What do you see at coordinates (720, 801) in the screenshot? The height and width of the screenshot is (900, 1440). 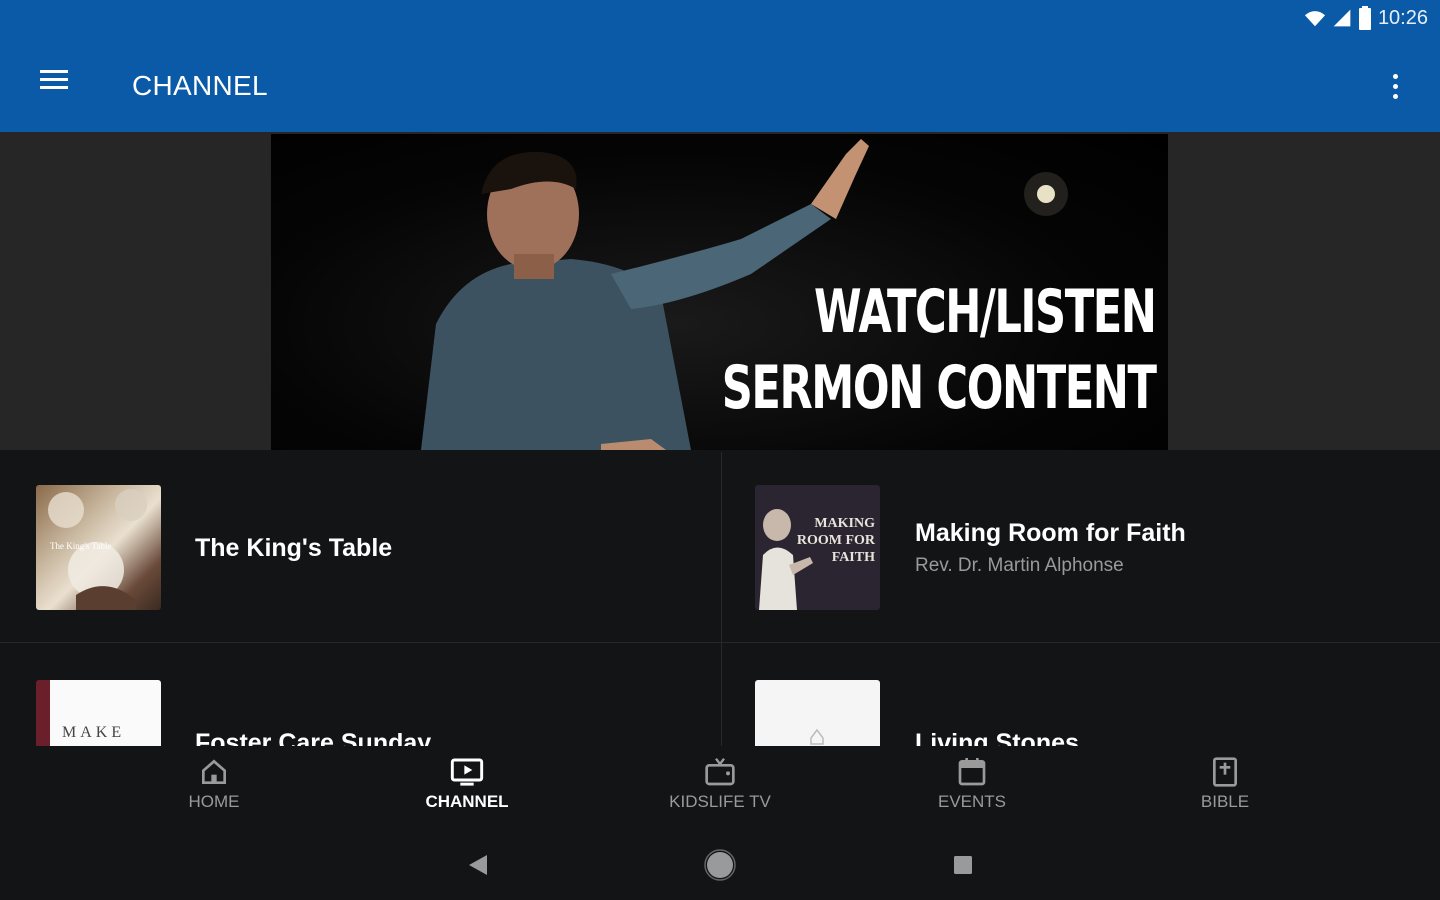 I see `nav-label: KIDSLIFE TV` at bounding box center [720, 801].